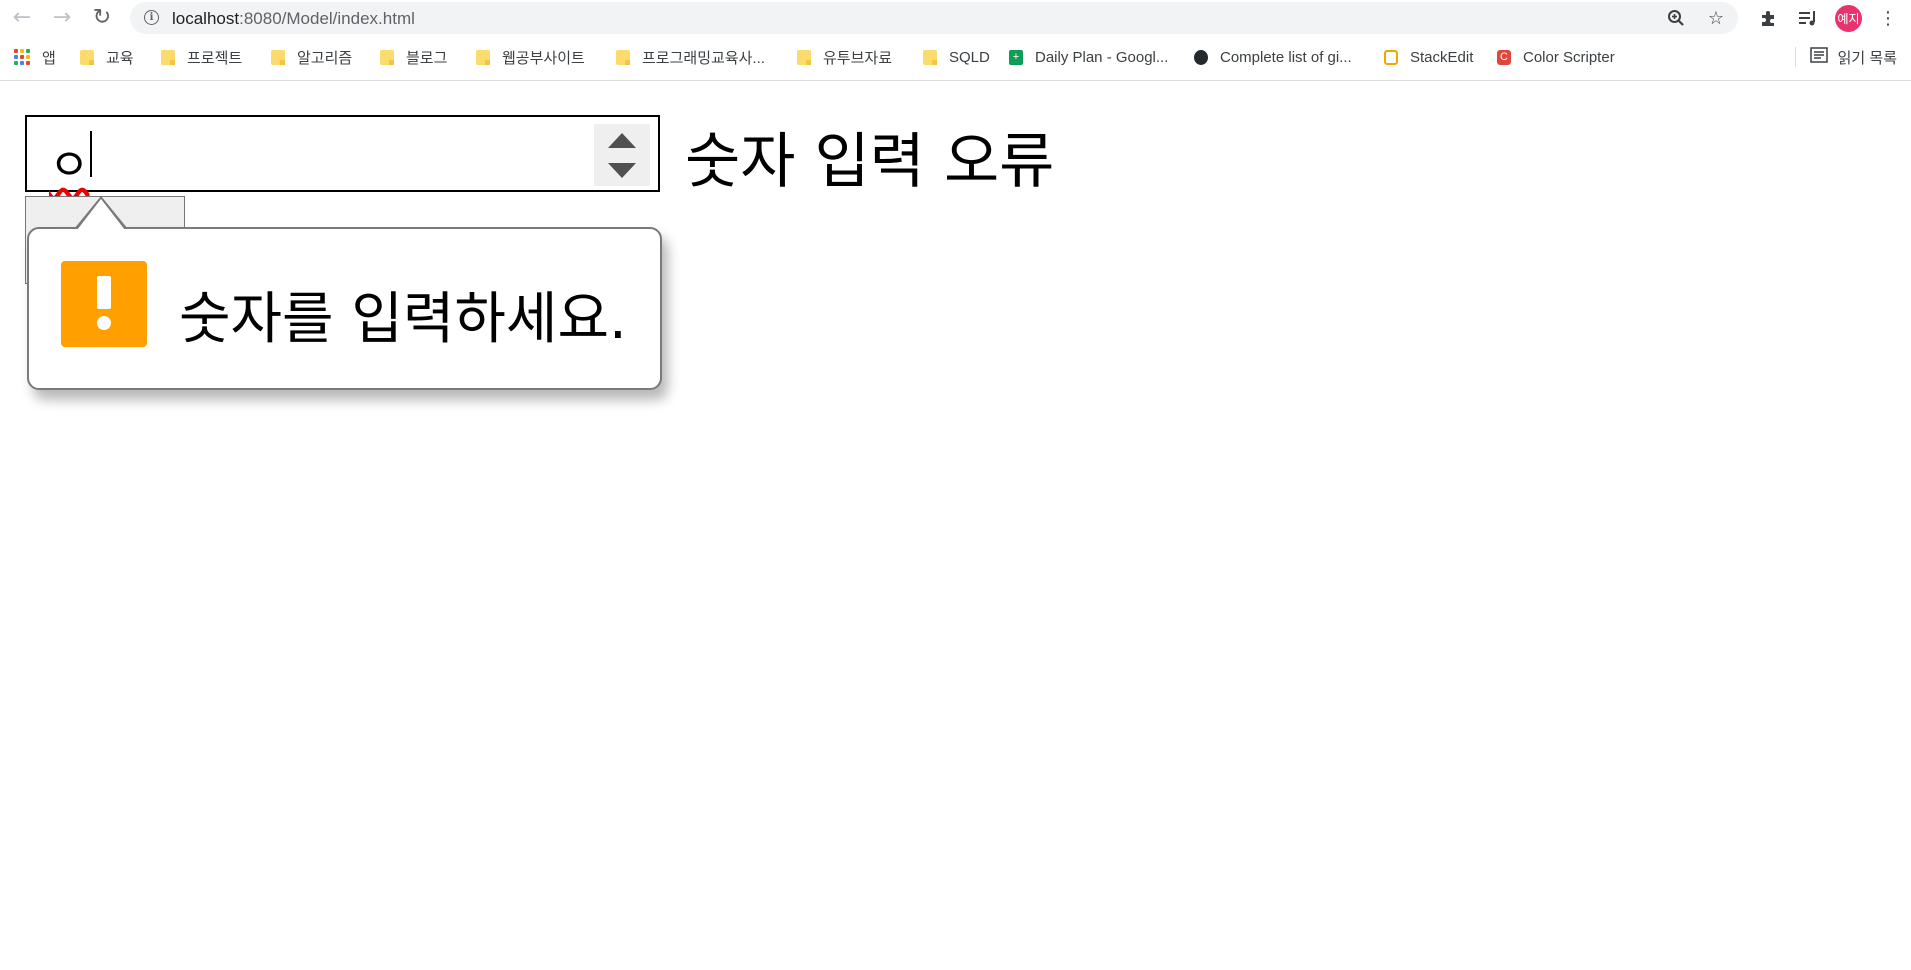  I want to click on forward-arrow-icon: →, so click(62, 17).